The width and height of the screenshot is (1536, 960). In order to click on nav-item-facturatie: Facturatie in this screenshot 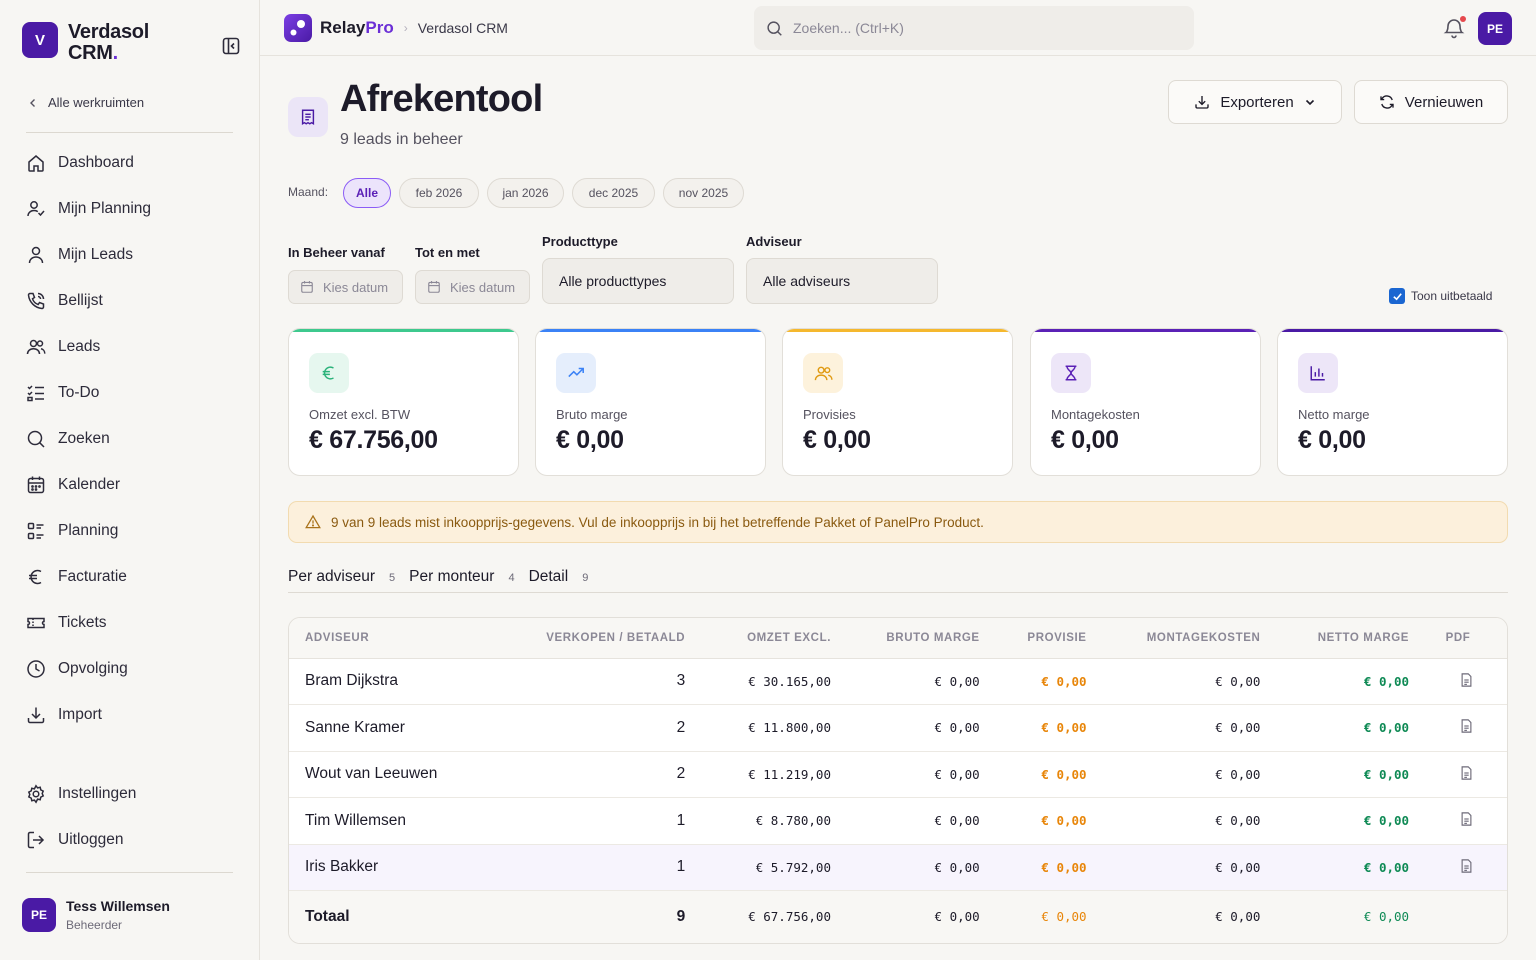, I will do `click(131, 577)`.